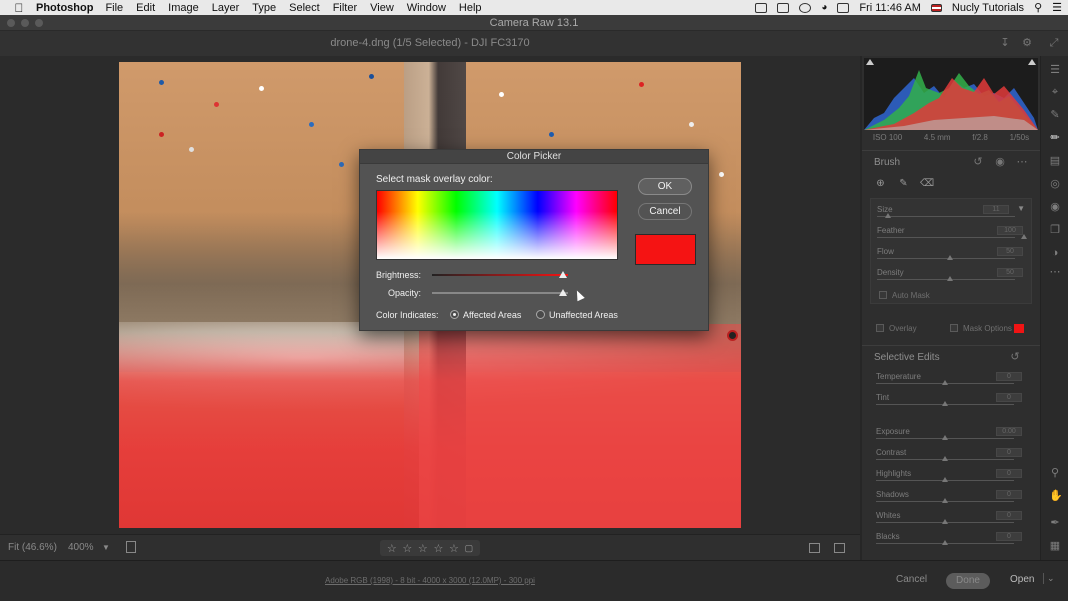 The width and height of the screenshot is (1068, 601). What do you see at coordinates (1055, 115) in the screenshot?
I see `healing-icon: ✎` at bounding box center [1055, 115].